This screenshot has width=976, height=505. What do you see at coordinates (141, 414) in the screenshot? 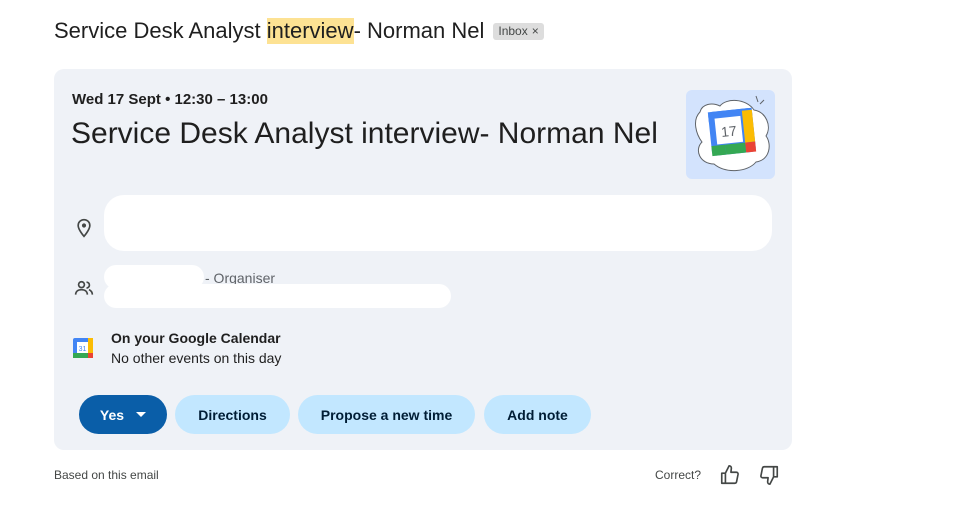
I see `dropdown-caret-icon` at bounding box center [141, 414].